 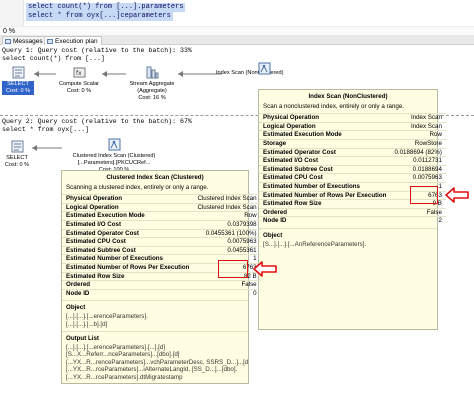 I want to click on tooltip-ci-object-line: [...].[...].[...erenceParameters]., so click(x=107, y=316).